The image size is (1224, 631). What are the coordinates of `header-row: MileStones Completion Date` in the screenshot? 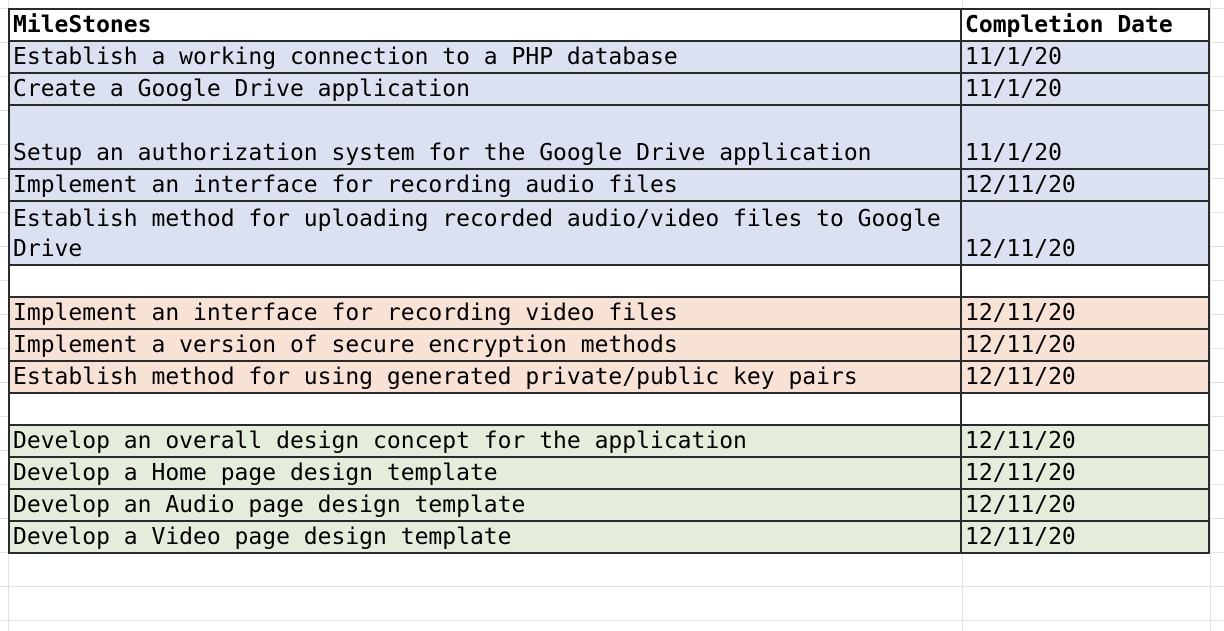 It's located at (609, 25).